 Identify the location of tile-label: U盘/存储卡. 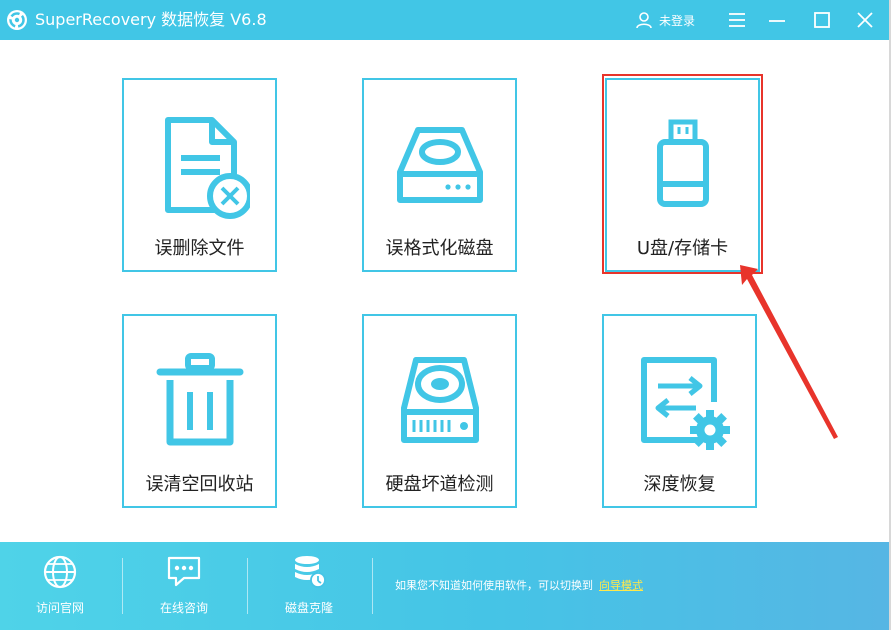
(682, 248).